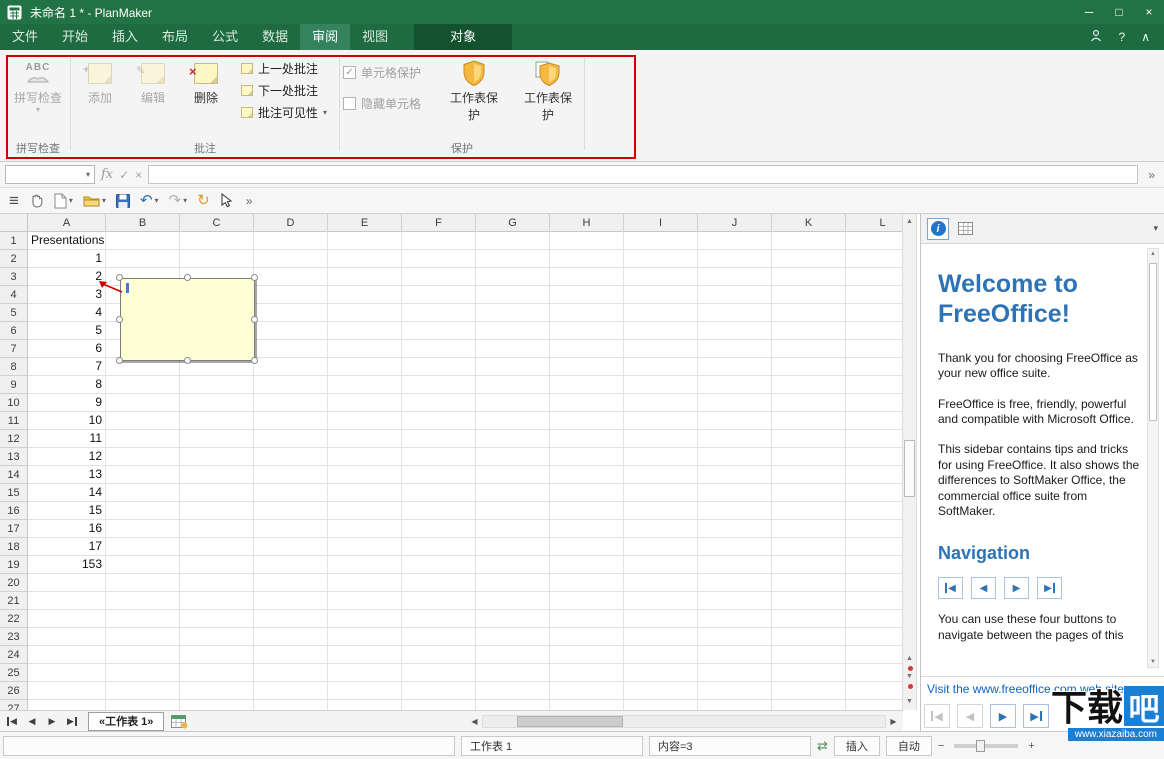 The width and height of the screenshot is (1164, 759). What do you see at coordinates (67, 475) in the screenshot?
I see `cell-A14: 13` at bounding box center [67, 475].